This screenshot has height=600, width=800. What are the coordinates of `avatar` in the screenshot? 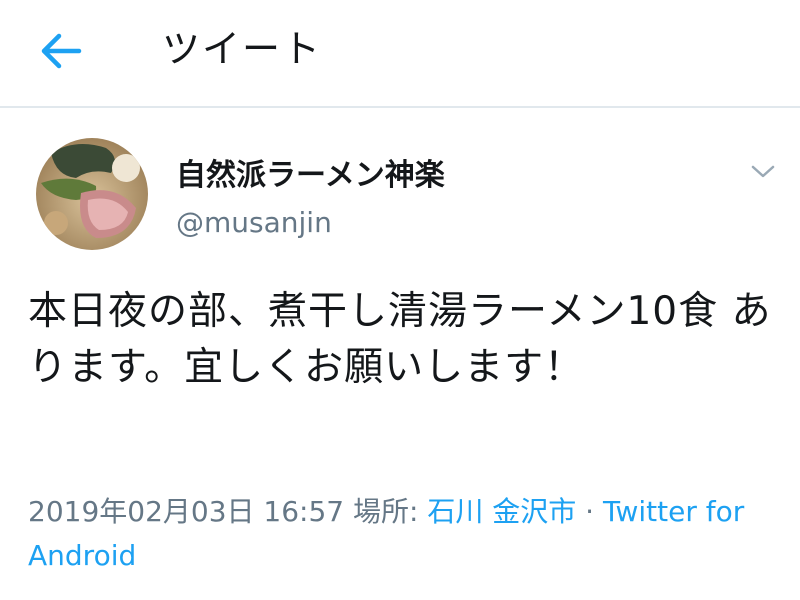 It's located at (92, 194).